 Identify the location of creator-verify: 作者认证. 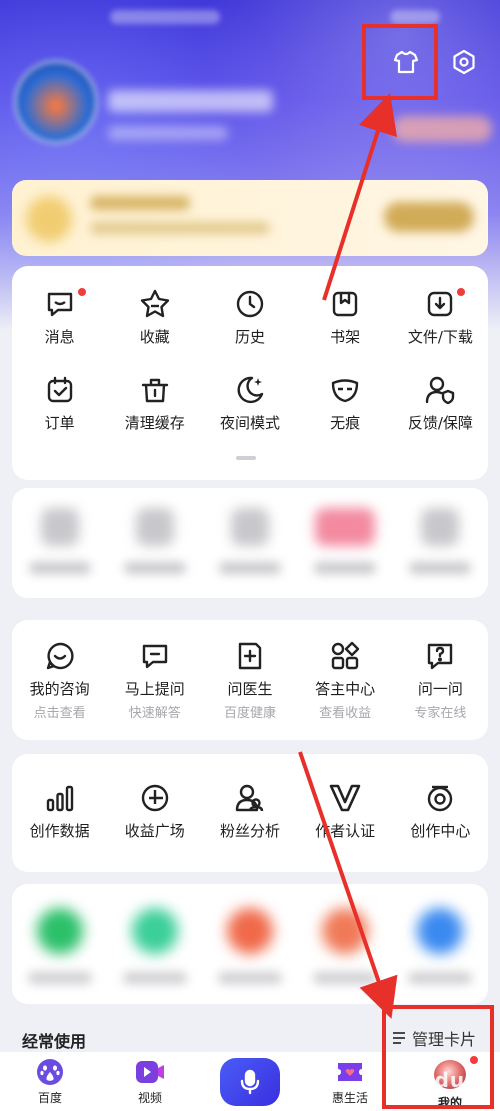
(345, 811).